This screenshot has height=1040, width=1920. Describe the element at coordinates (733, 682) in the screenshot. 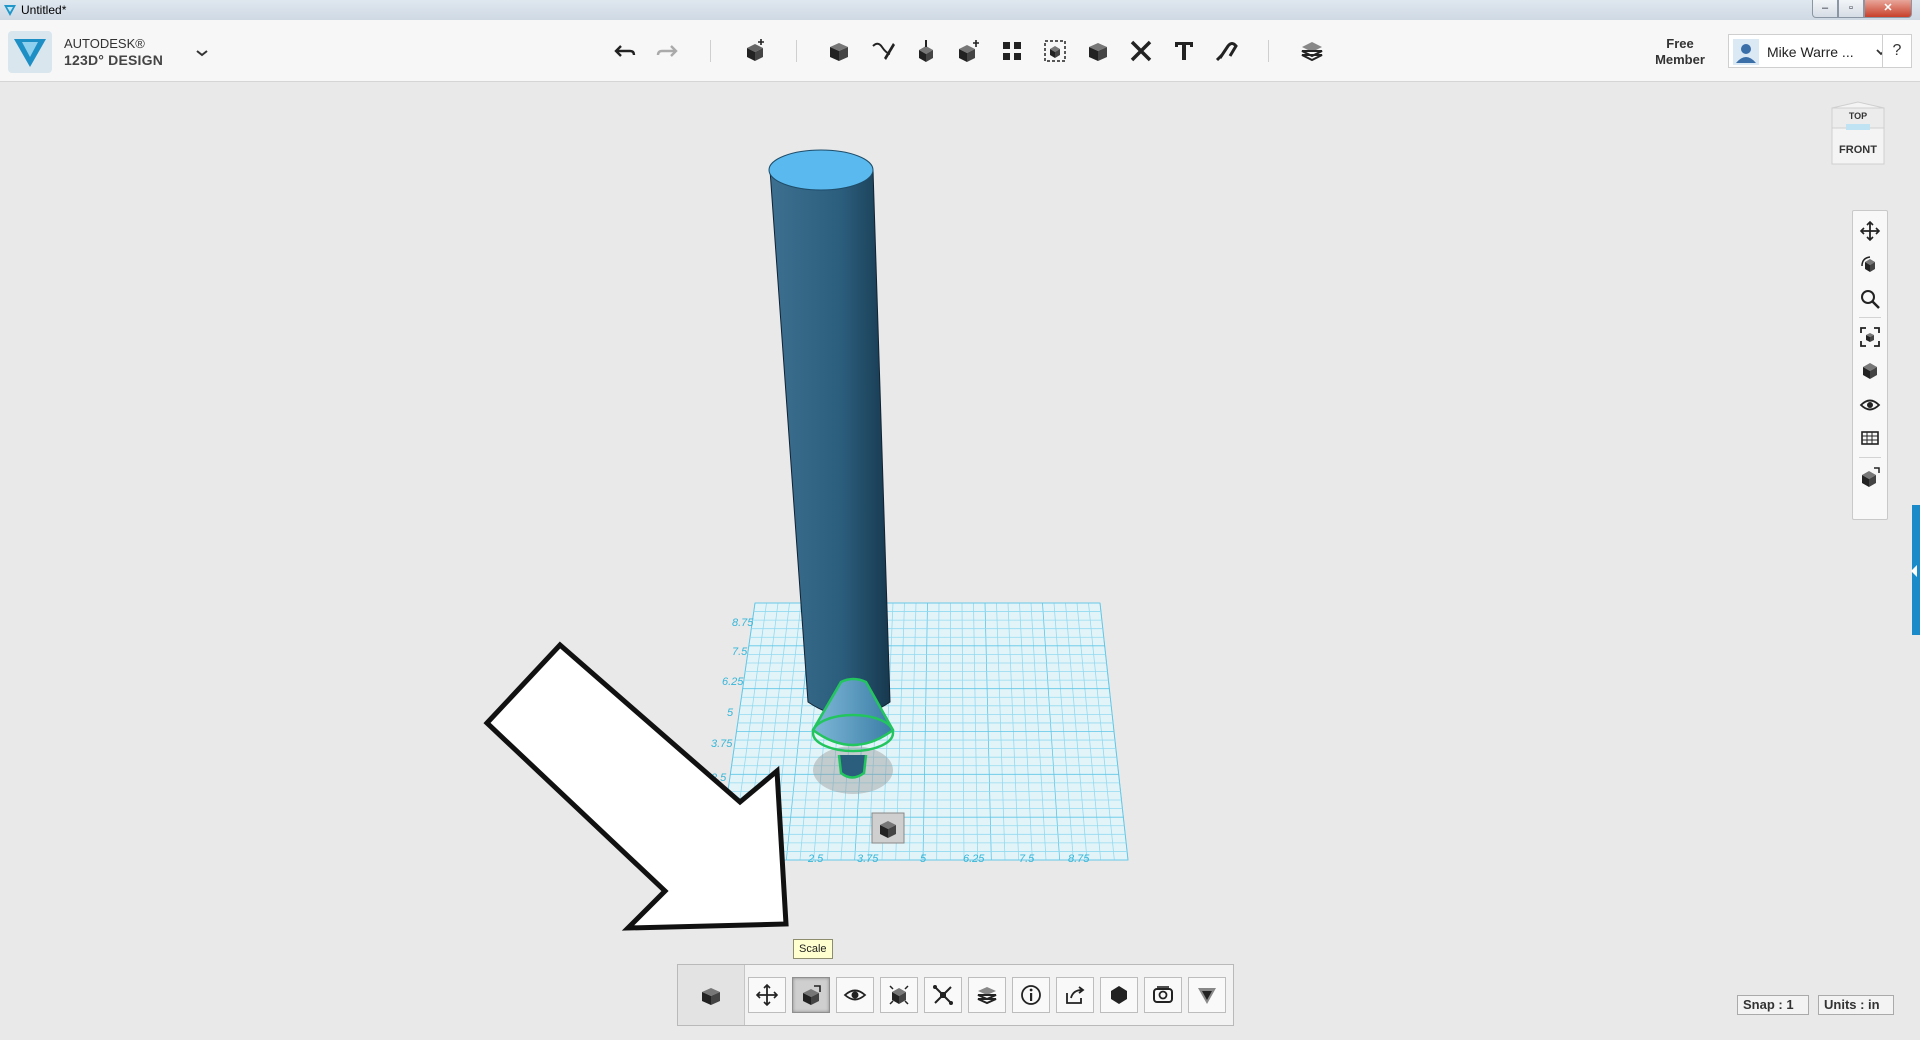

I see `grid-y-label: 6.25` at that location.